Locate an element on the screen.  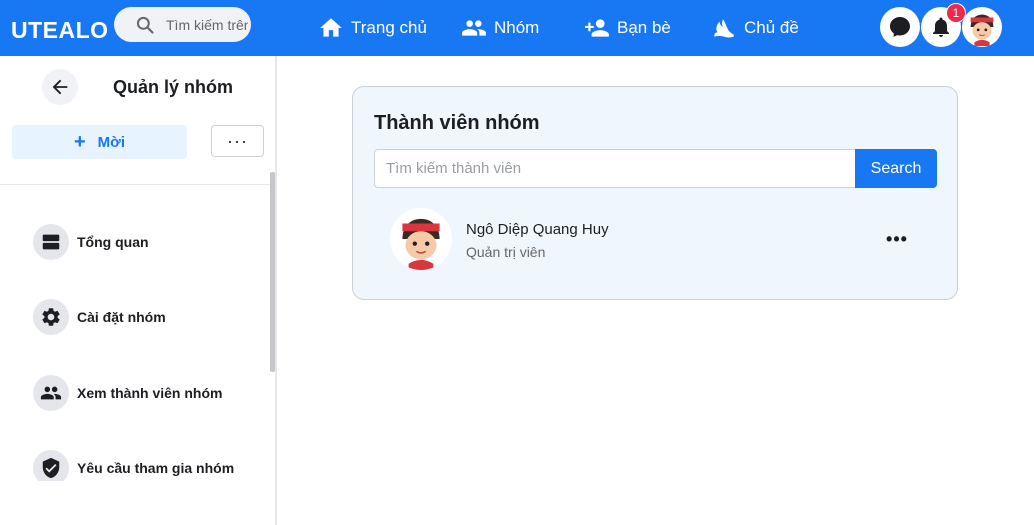
sidebar-item-label: Cài đặt nhóm is located at coordinates (121, 317).